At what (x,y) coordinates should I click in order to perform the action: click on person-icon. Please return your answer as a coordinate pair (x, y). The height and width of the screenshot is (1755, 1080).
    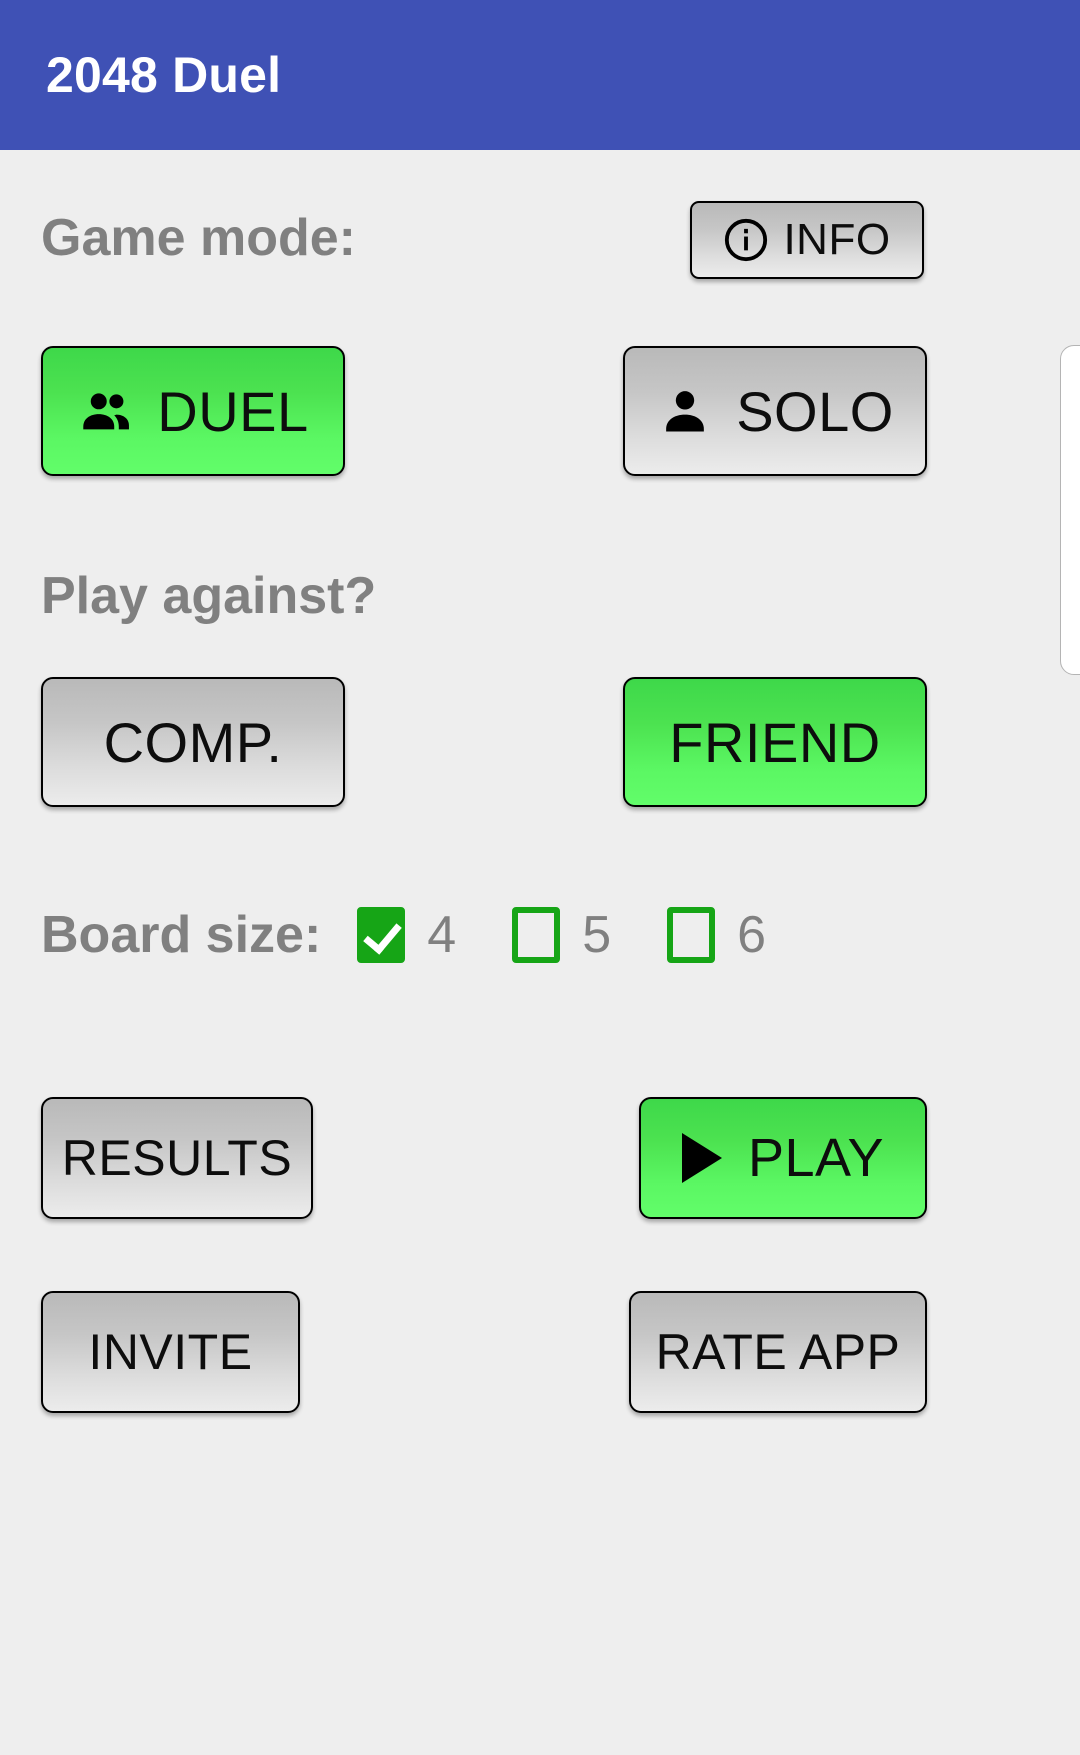
    Looking at the image, I should click on (685, 411).